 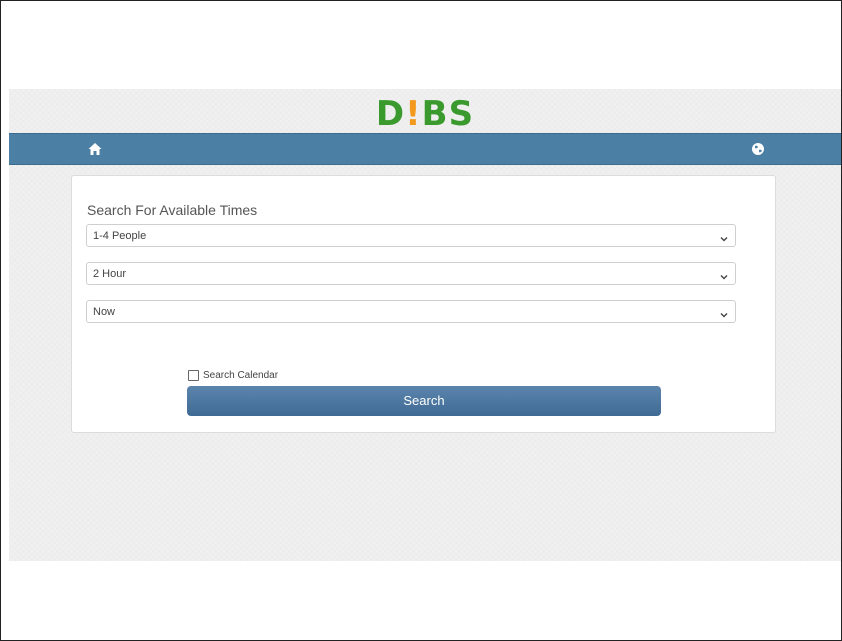 What do you see at coordinates (448, 114) in the screenshot?
I see `logo-letters-bs: BS` at bounding box center [448, 114].